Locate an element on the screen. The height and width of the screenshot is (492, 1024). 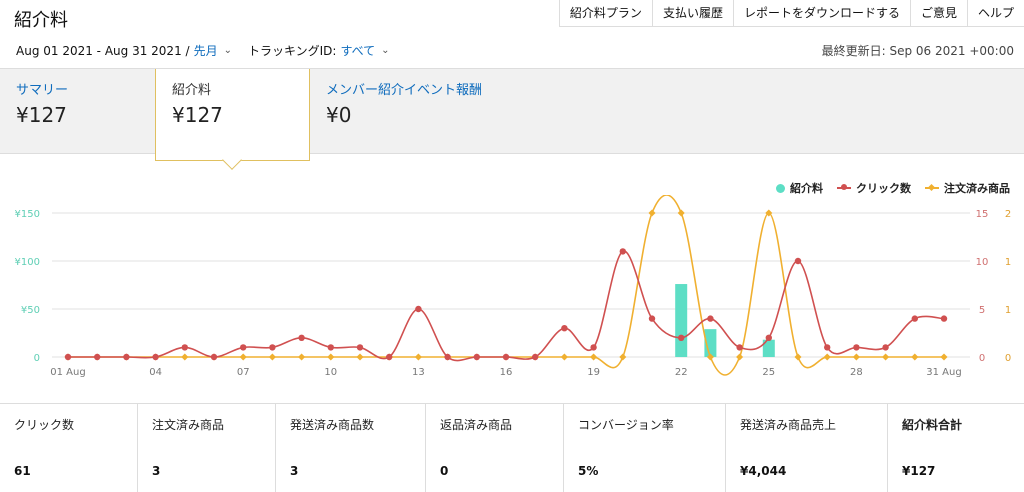
stat-value: ¥127 is located at coordinates (919, 471).